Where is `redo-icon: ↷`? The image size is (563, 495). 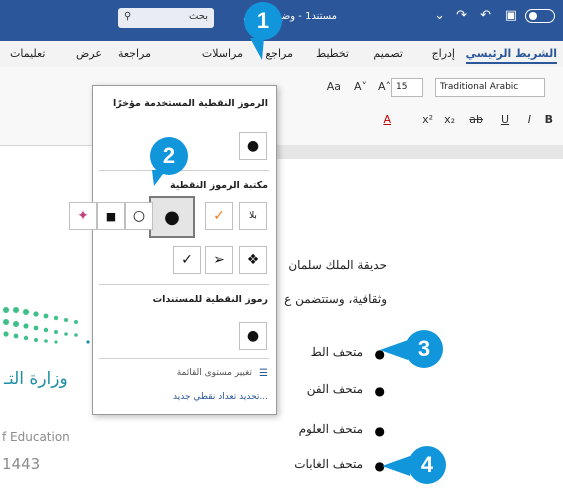
redo-icon: ↷ is located at coordinates (461, 15).